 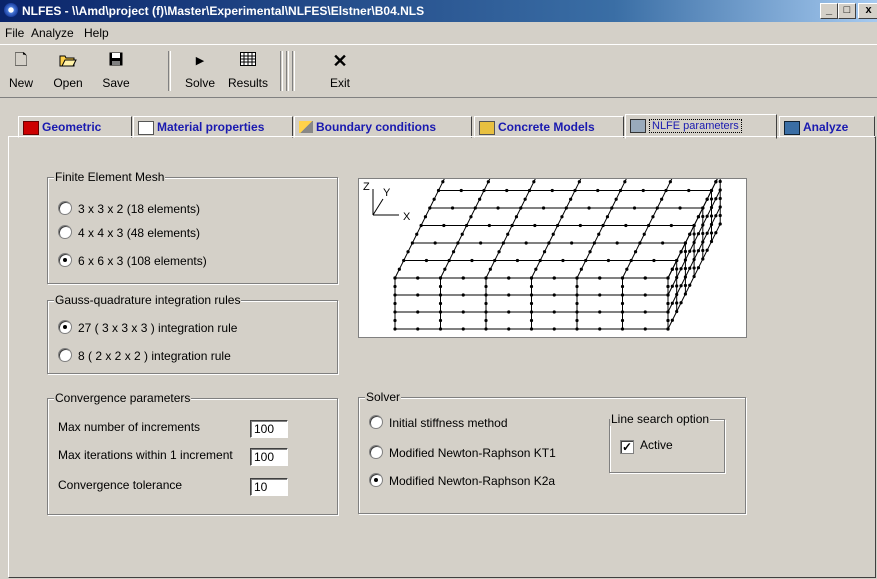 What do you see at coordinates (96, 33) in the screenshot?
I see `menu-help: Help` at bounding box center [96, 33].